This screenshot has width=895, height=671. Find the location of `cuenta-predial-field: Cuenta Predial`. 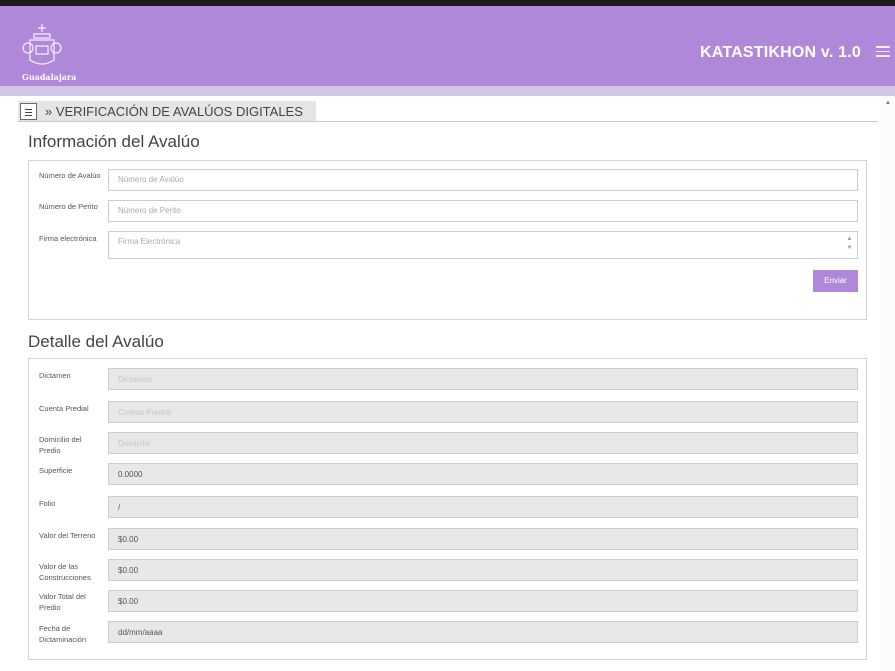

cuenta-predial-field: Cuenta Predial is located at coordinates (483, 412).